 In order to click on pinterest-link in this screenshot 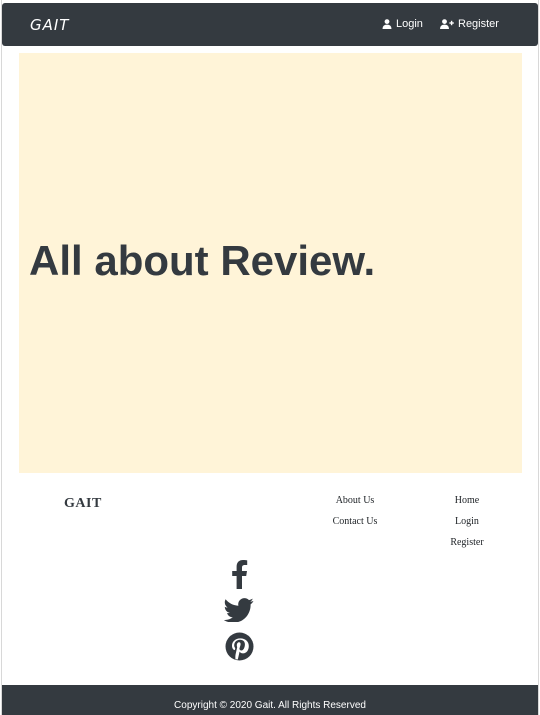, I will do `click(239, 646)`.